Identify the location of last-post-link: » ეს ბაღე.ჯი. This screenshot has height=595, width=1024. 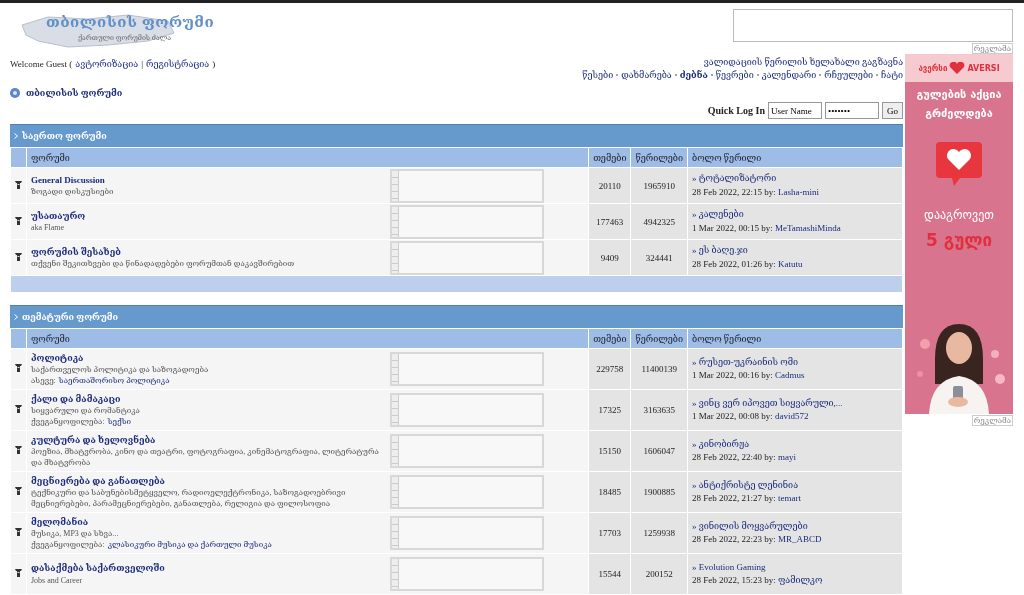
(720, 250).